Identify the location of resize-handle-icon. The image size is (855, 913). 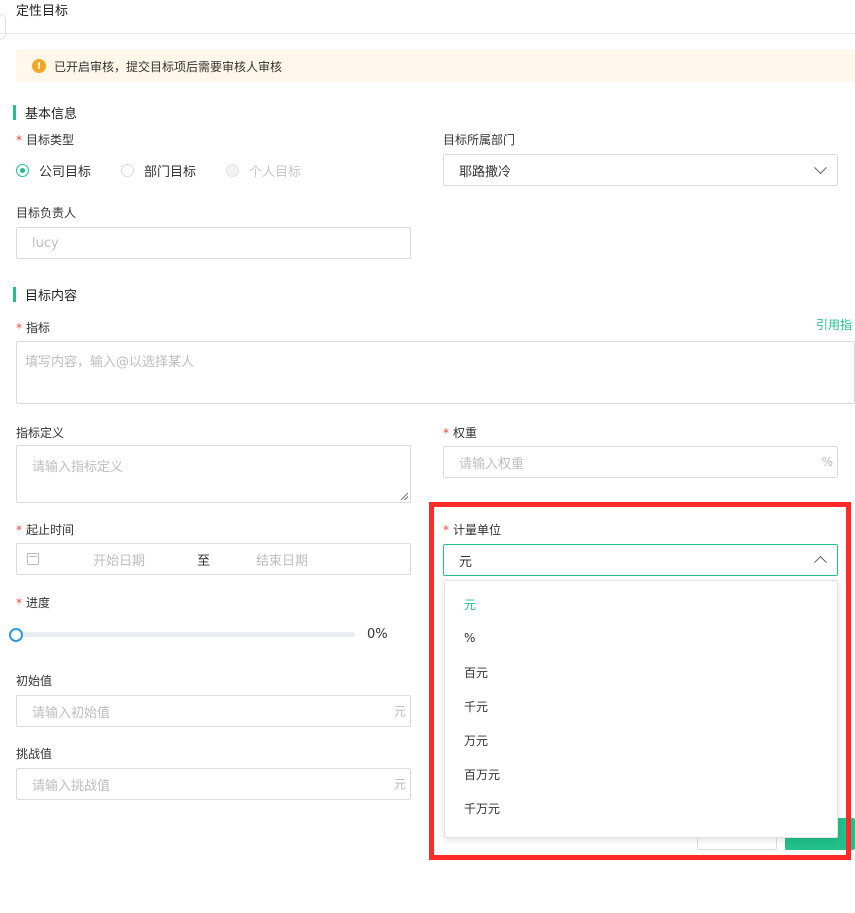
(404, 496).